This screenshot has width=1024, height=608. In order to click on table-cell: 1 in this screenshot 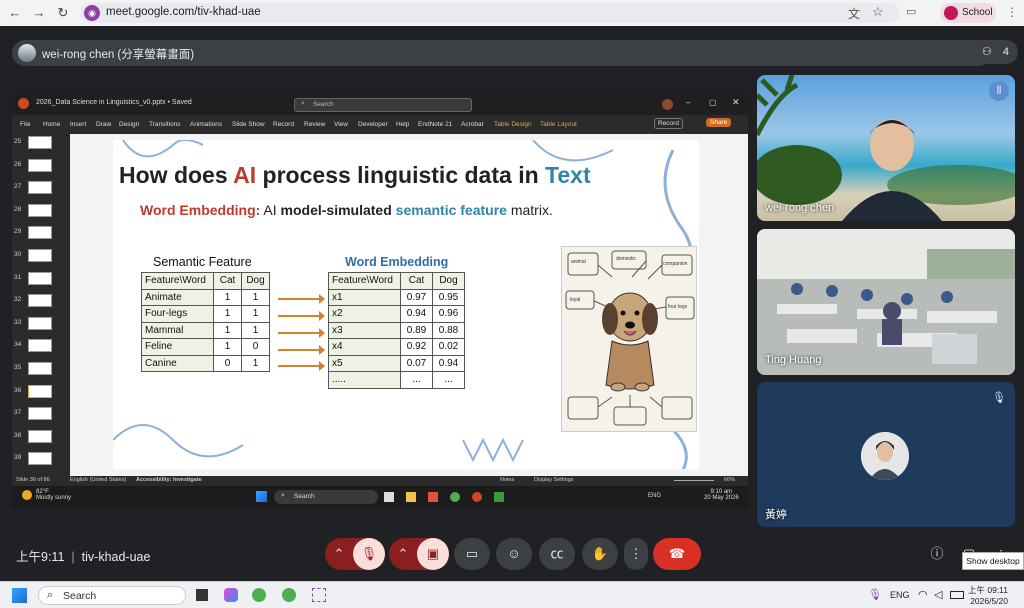, I will do `click(255, 330)`.